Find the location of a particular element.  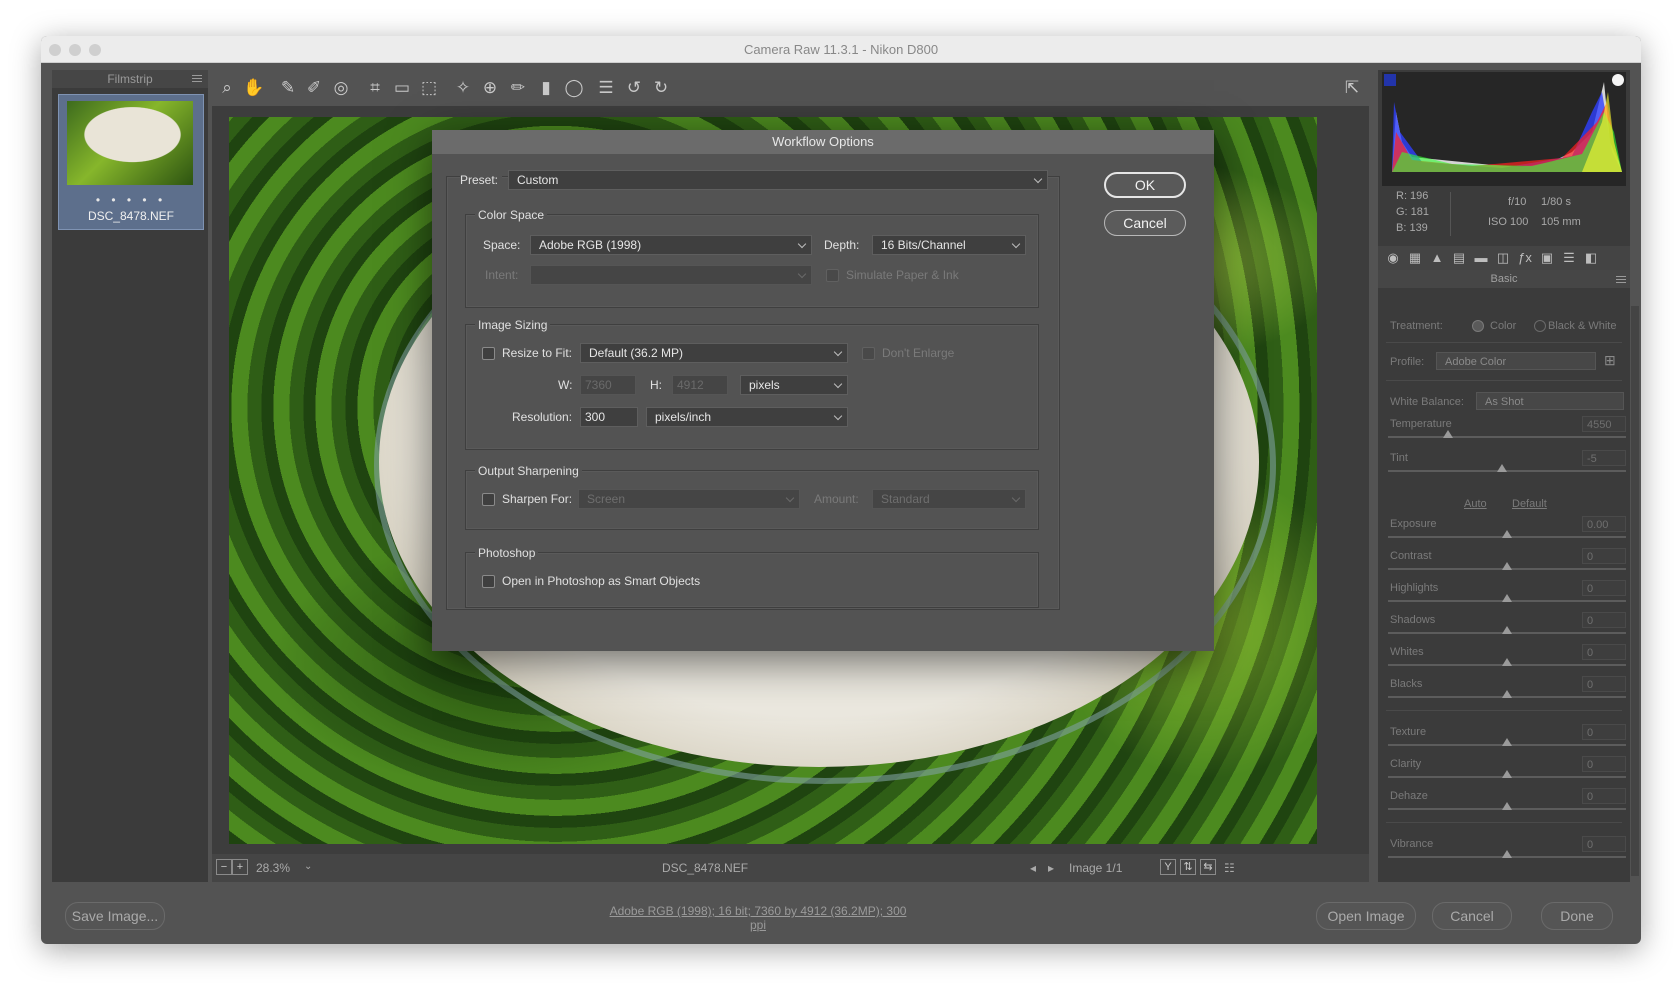

dialog-title: Workflow Options is located at coordinates (823, 142).